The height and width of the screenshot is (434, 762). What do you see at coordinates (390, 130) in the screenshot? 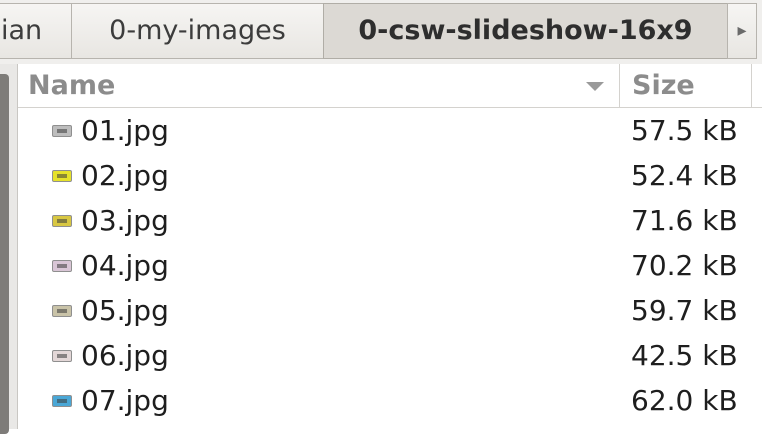
I see `file-row: 01.jpg 57.5 kB` at bounding box center [390, 130].